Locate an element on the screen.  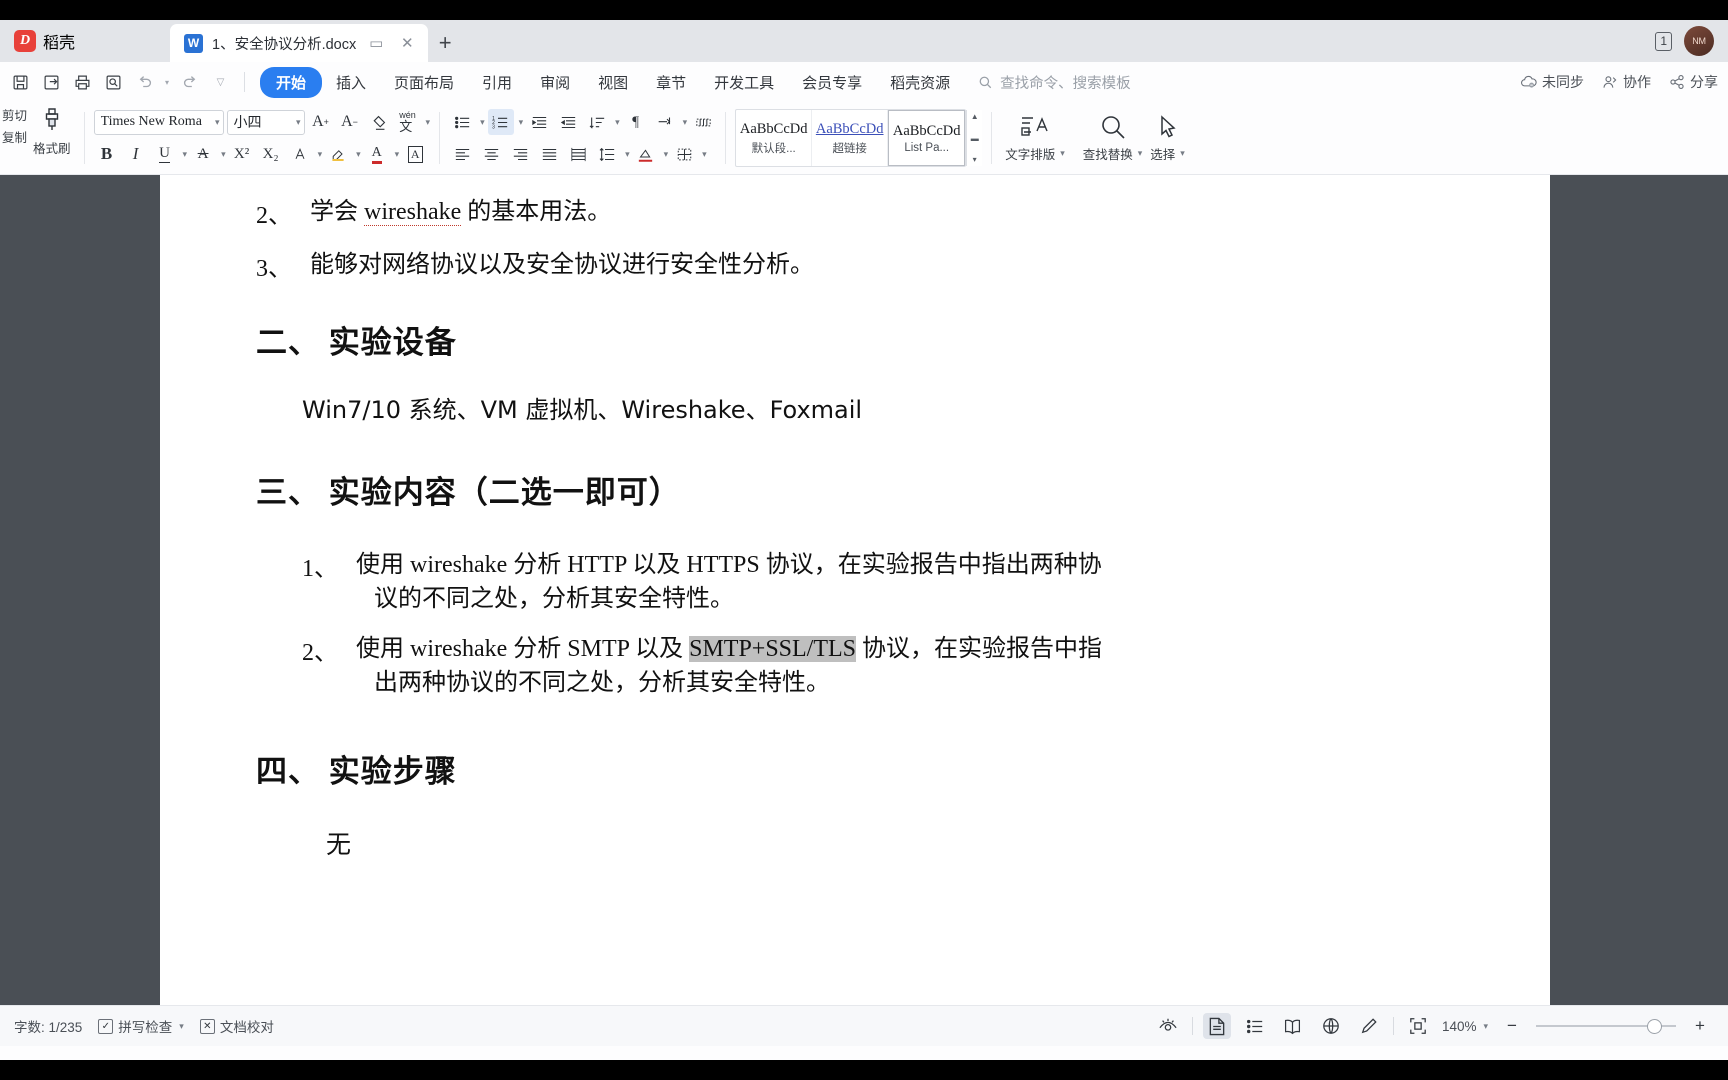
text-effects-button is located at coordinates (300, 154).